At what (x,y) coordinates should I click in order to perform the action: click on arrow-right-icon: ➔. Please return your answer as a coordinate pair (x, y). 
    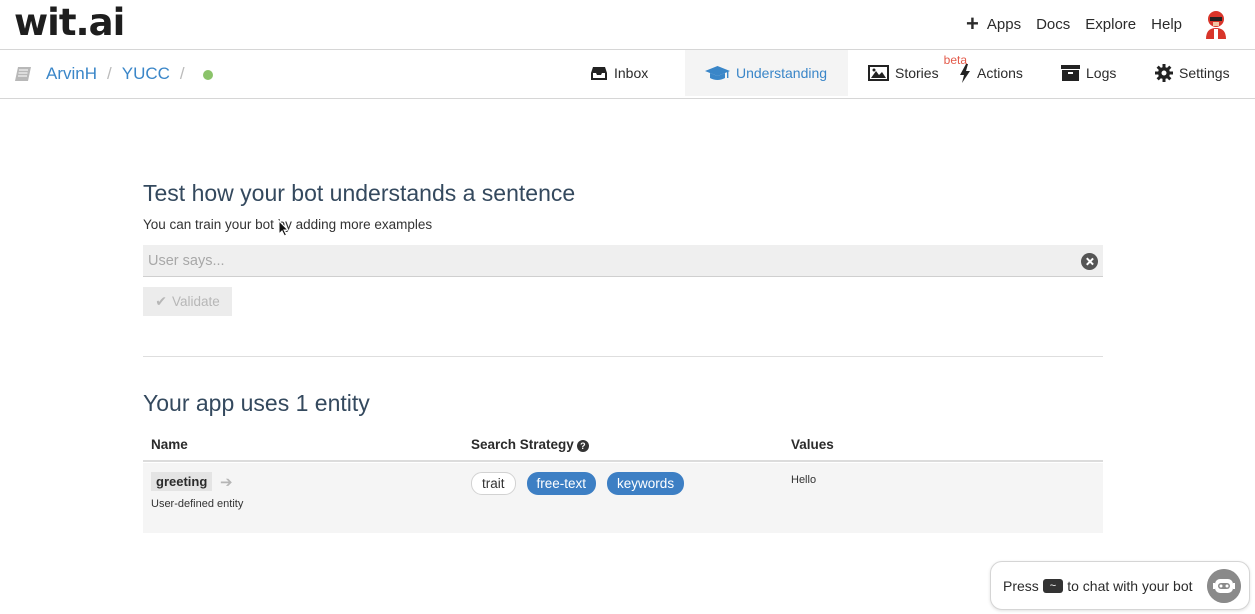
    Looking at the image, I should click on (226, 482).